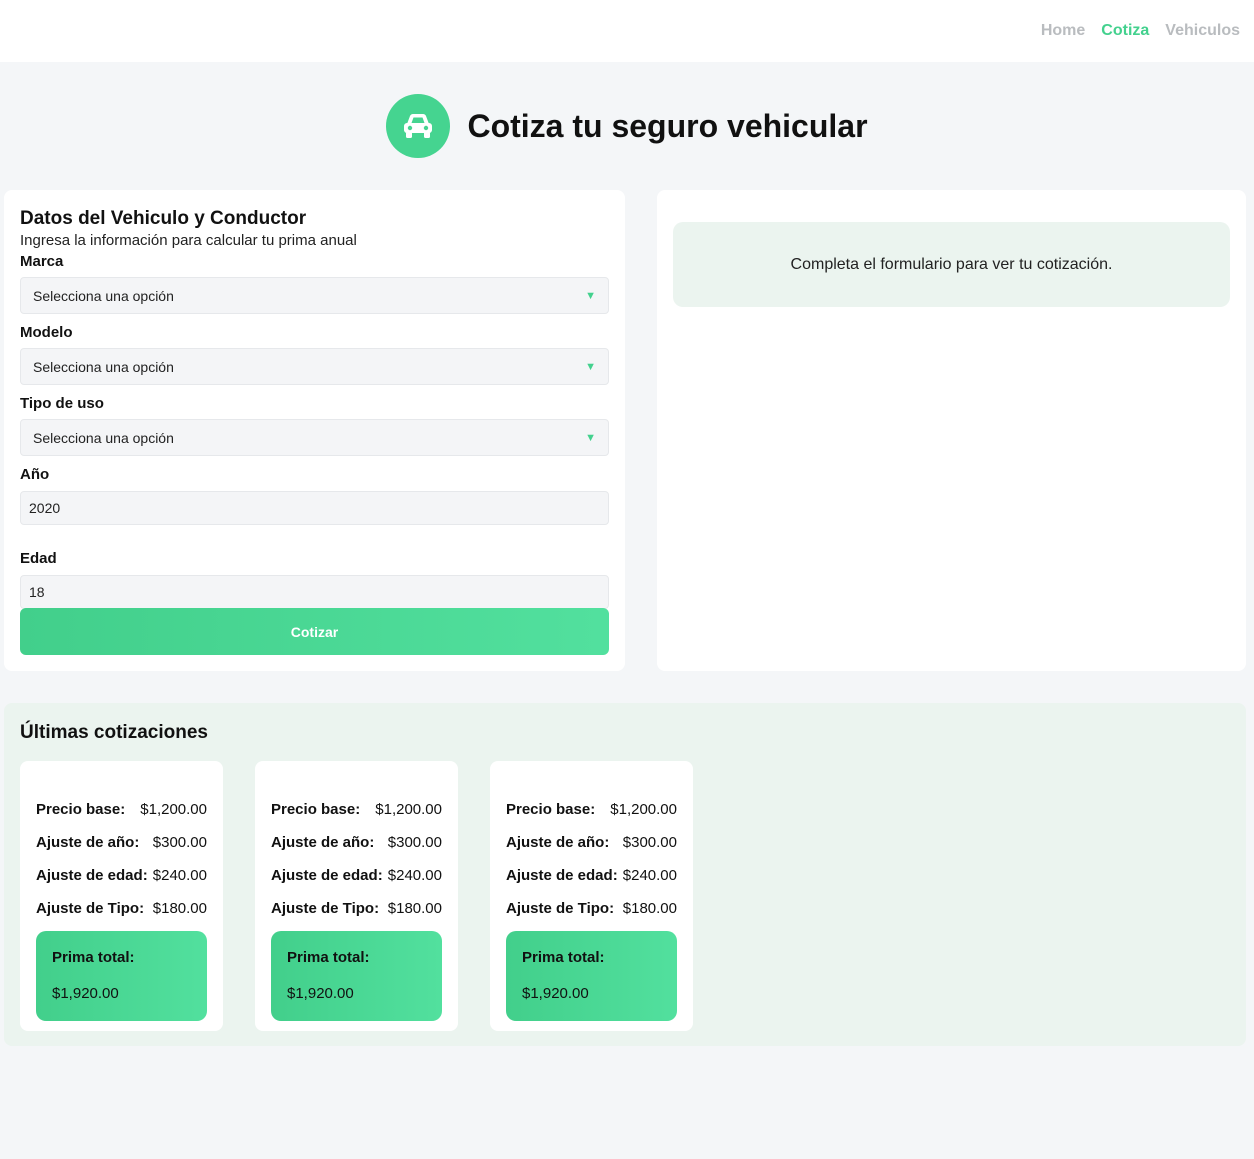  What do you see at coordinates (46, 332) in the screenshot?
I see `modelo-label: Modelo` at bounding box center [46, 332].